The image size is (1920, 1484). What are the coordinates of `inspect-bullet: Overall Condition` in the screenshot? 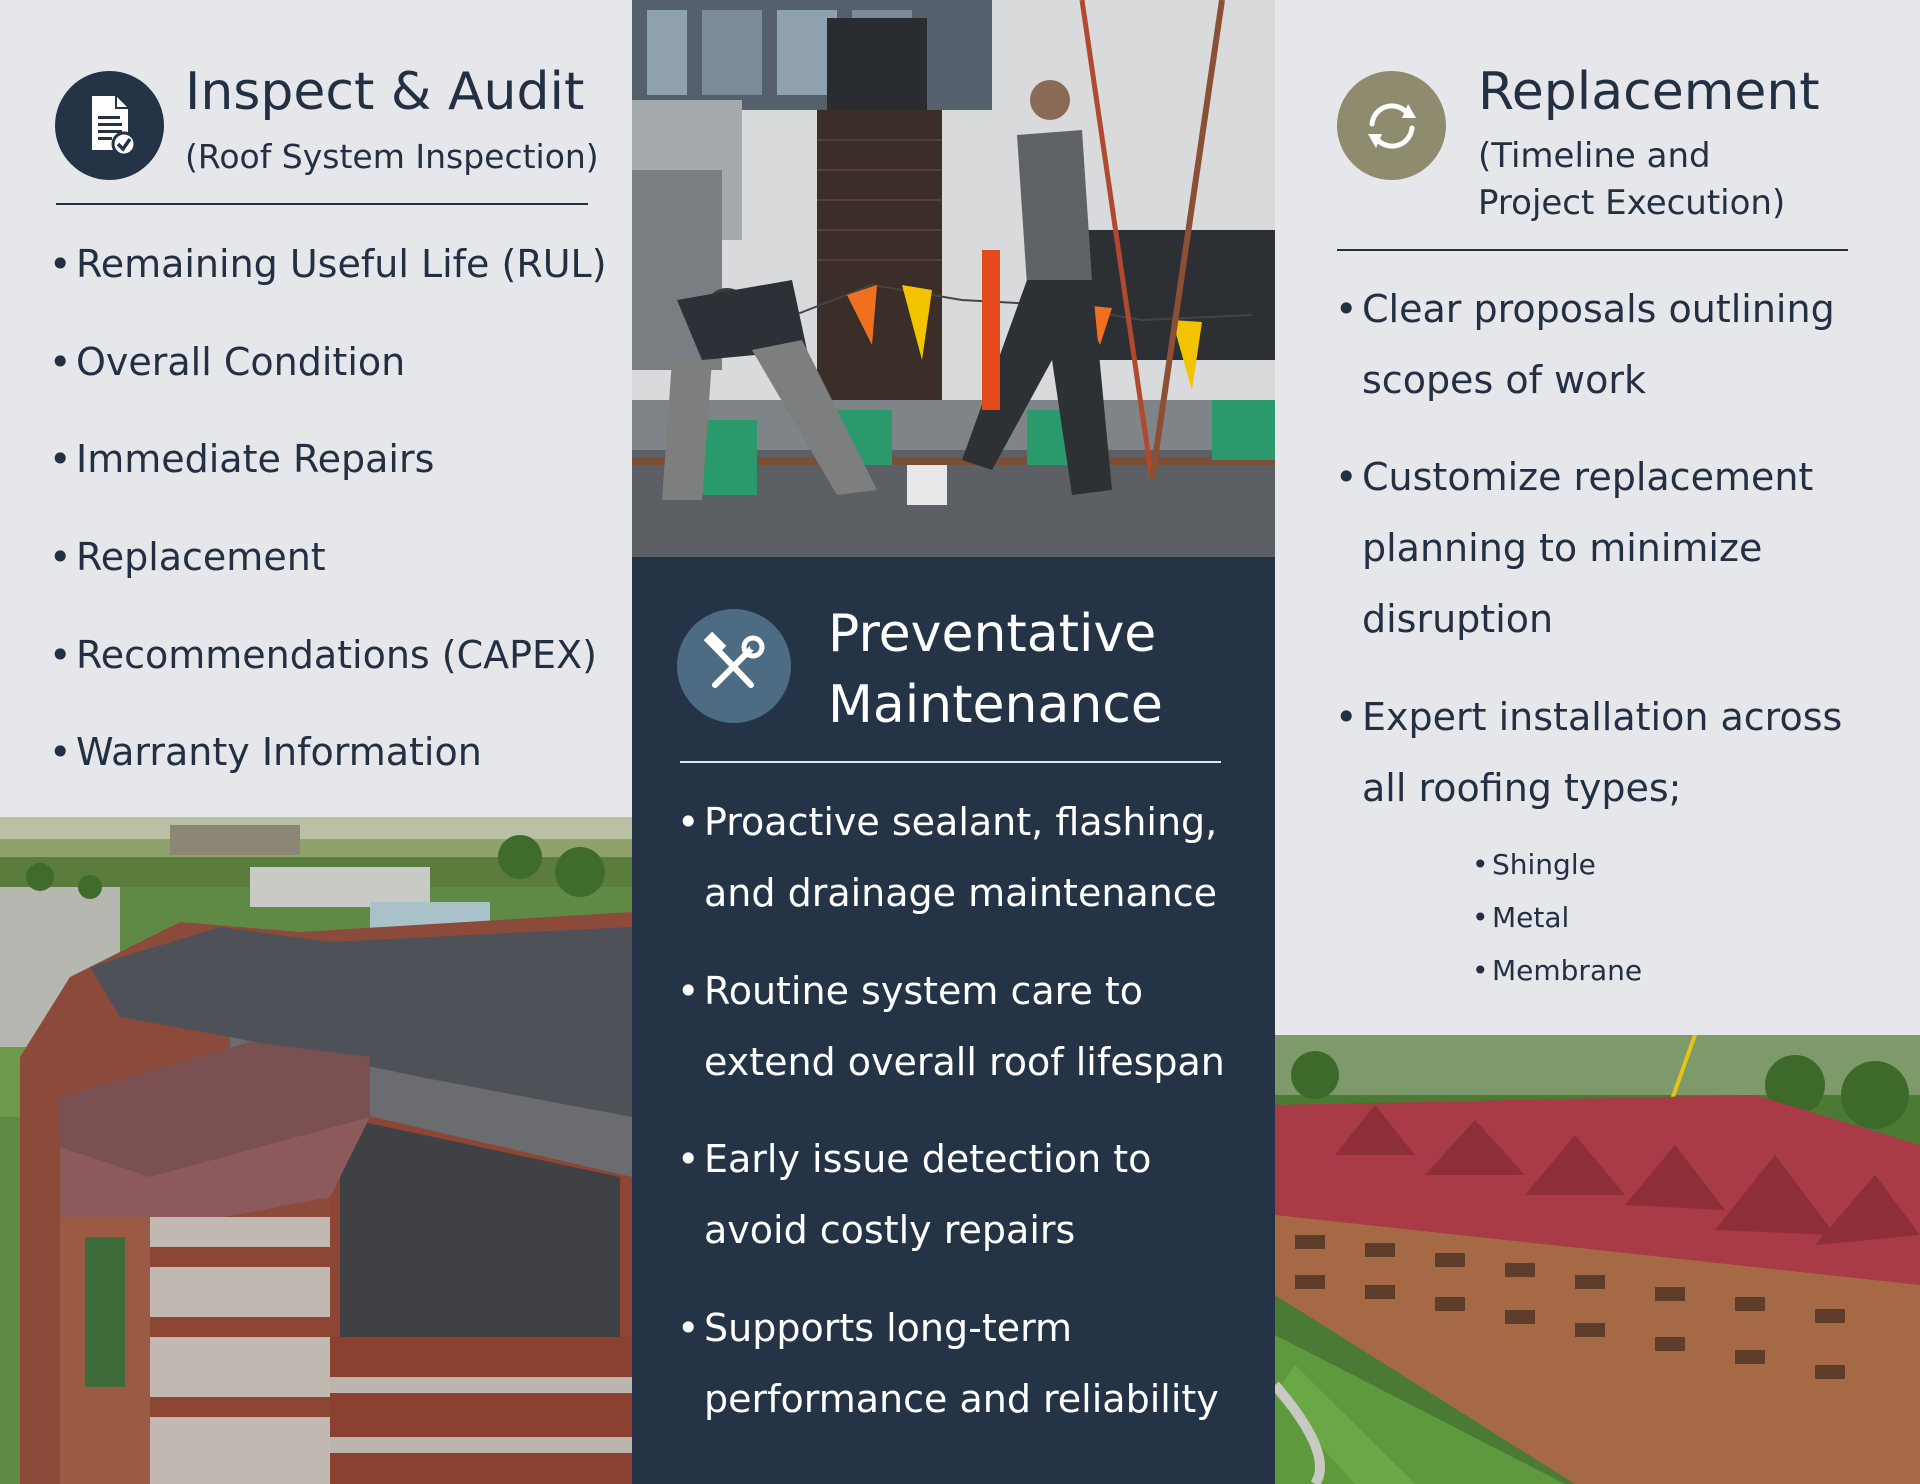 It's located at (227, 362).